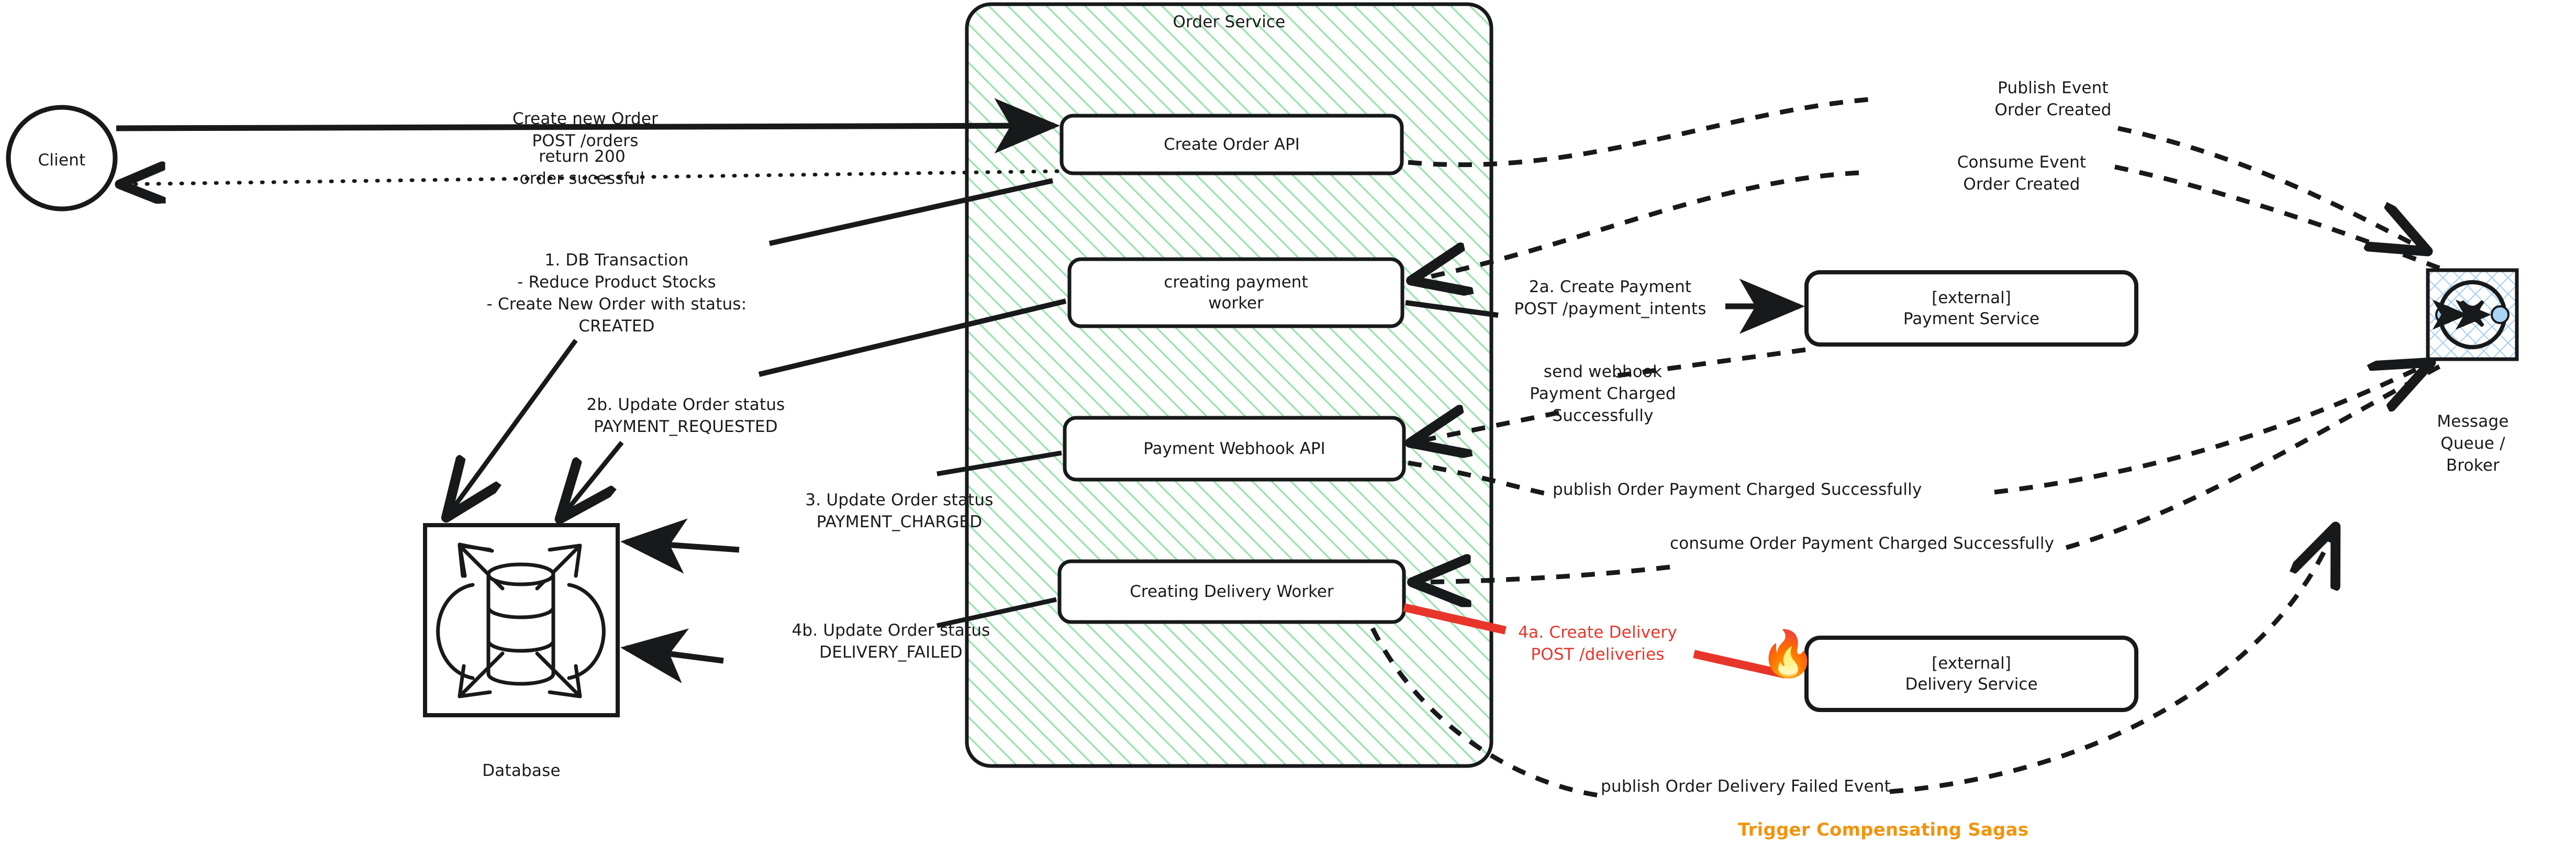  What do you see at coordinates (1971, 308) in the screenshot?
I see `payment-service-node` at bounding box center [1971, 308].